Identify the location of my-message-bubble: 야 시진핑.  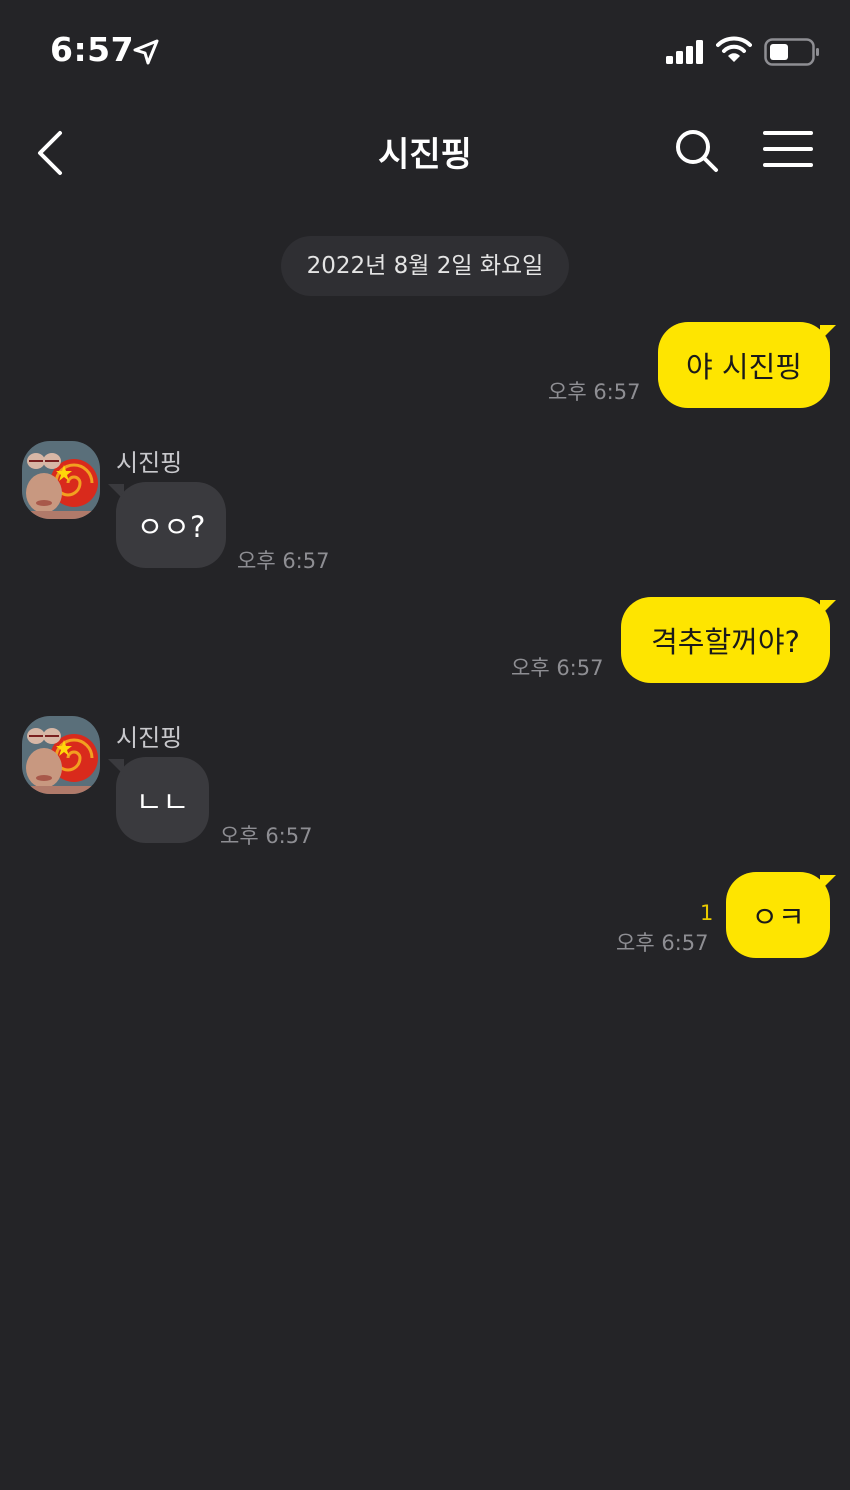
(744, 365).